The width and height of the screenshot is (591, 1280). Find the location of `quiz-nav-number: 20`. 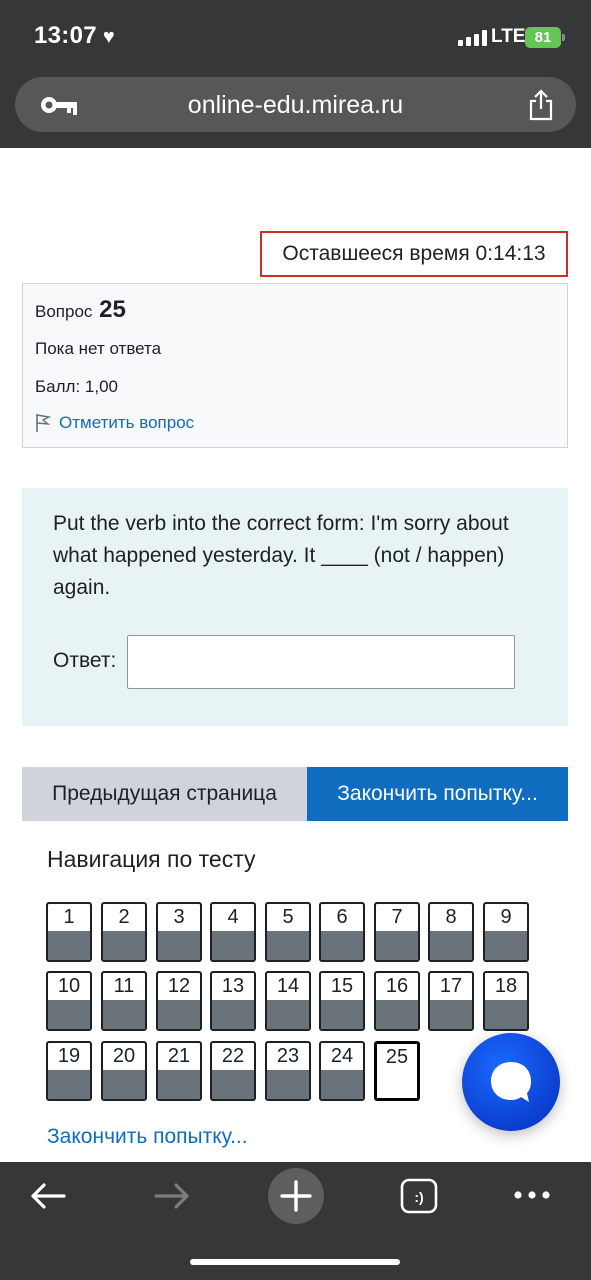

quiz-nav-number: 20 is located at coordinates (124, 1056).